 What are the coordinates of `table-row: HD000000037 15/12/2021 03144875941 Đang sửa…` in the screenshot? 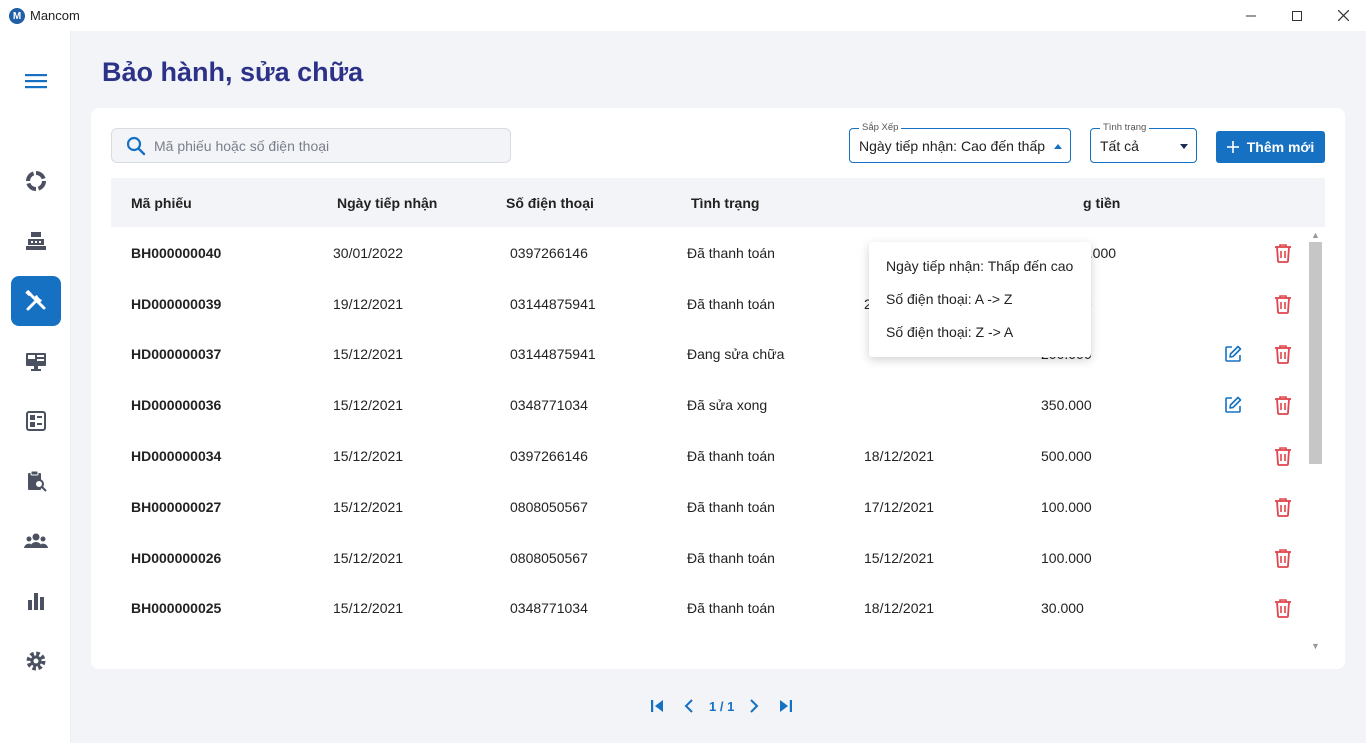 It's located at (701, 354).